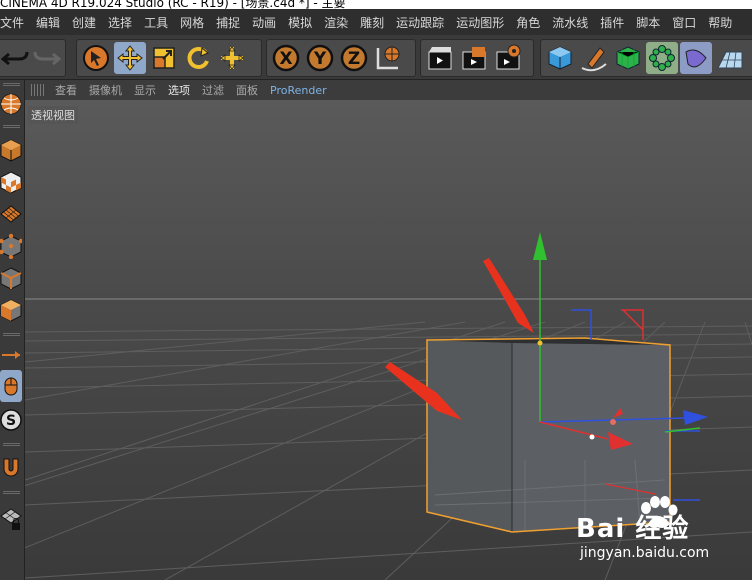 This screenshot has width=752, height=580. Describe the element at coordinates (420, 22) in the screenshot. I see `menu-motion-tracking: 运动跟踪` at that location.